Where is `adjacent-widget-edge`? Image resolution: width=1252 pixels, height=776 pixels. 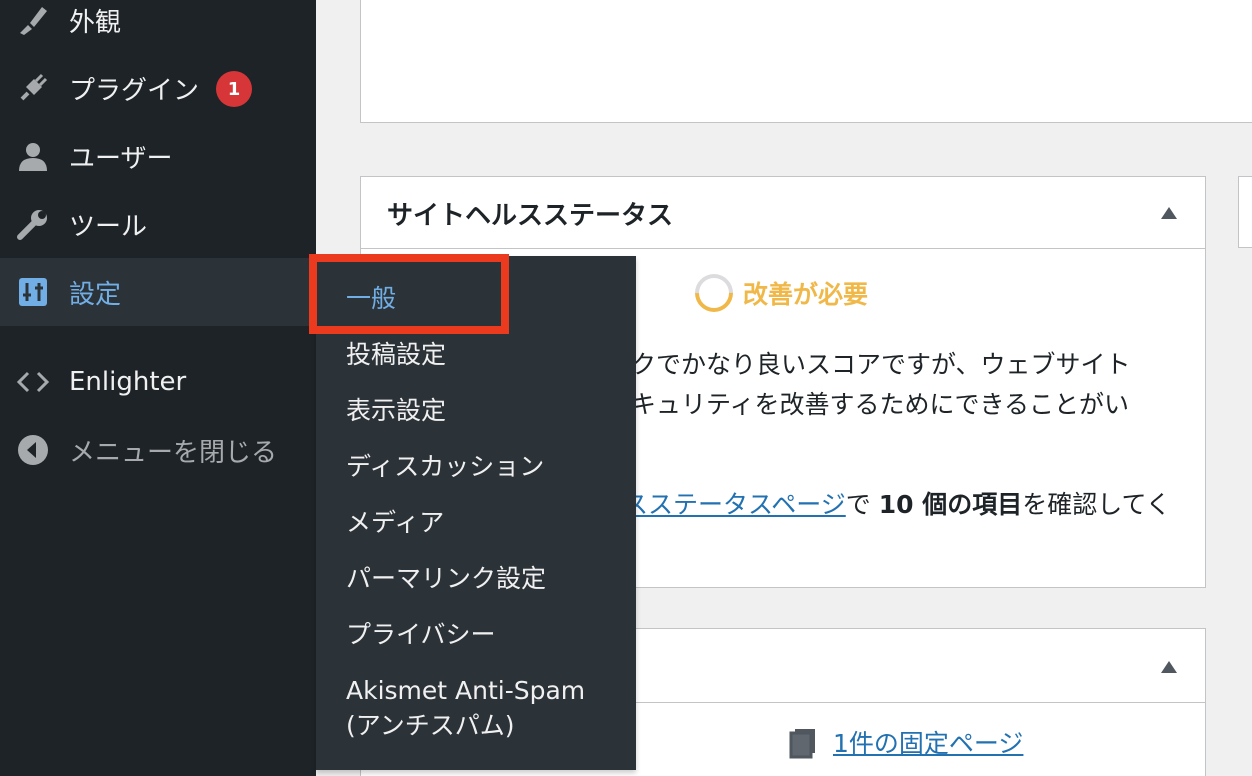
adjacent-widget-edge is located at coordinates (1245, 212).